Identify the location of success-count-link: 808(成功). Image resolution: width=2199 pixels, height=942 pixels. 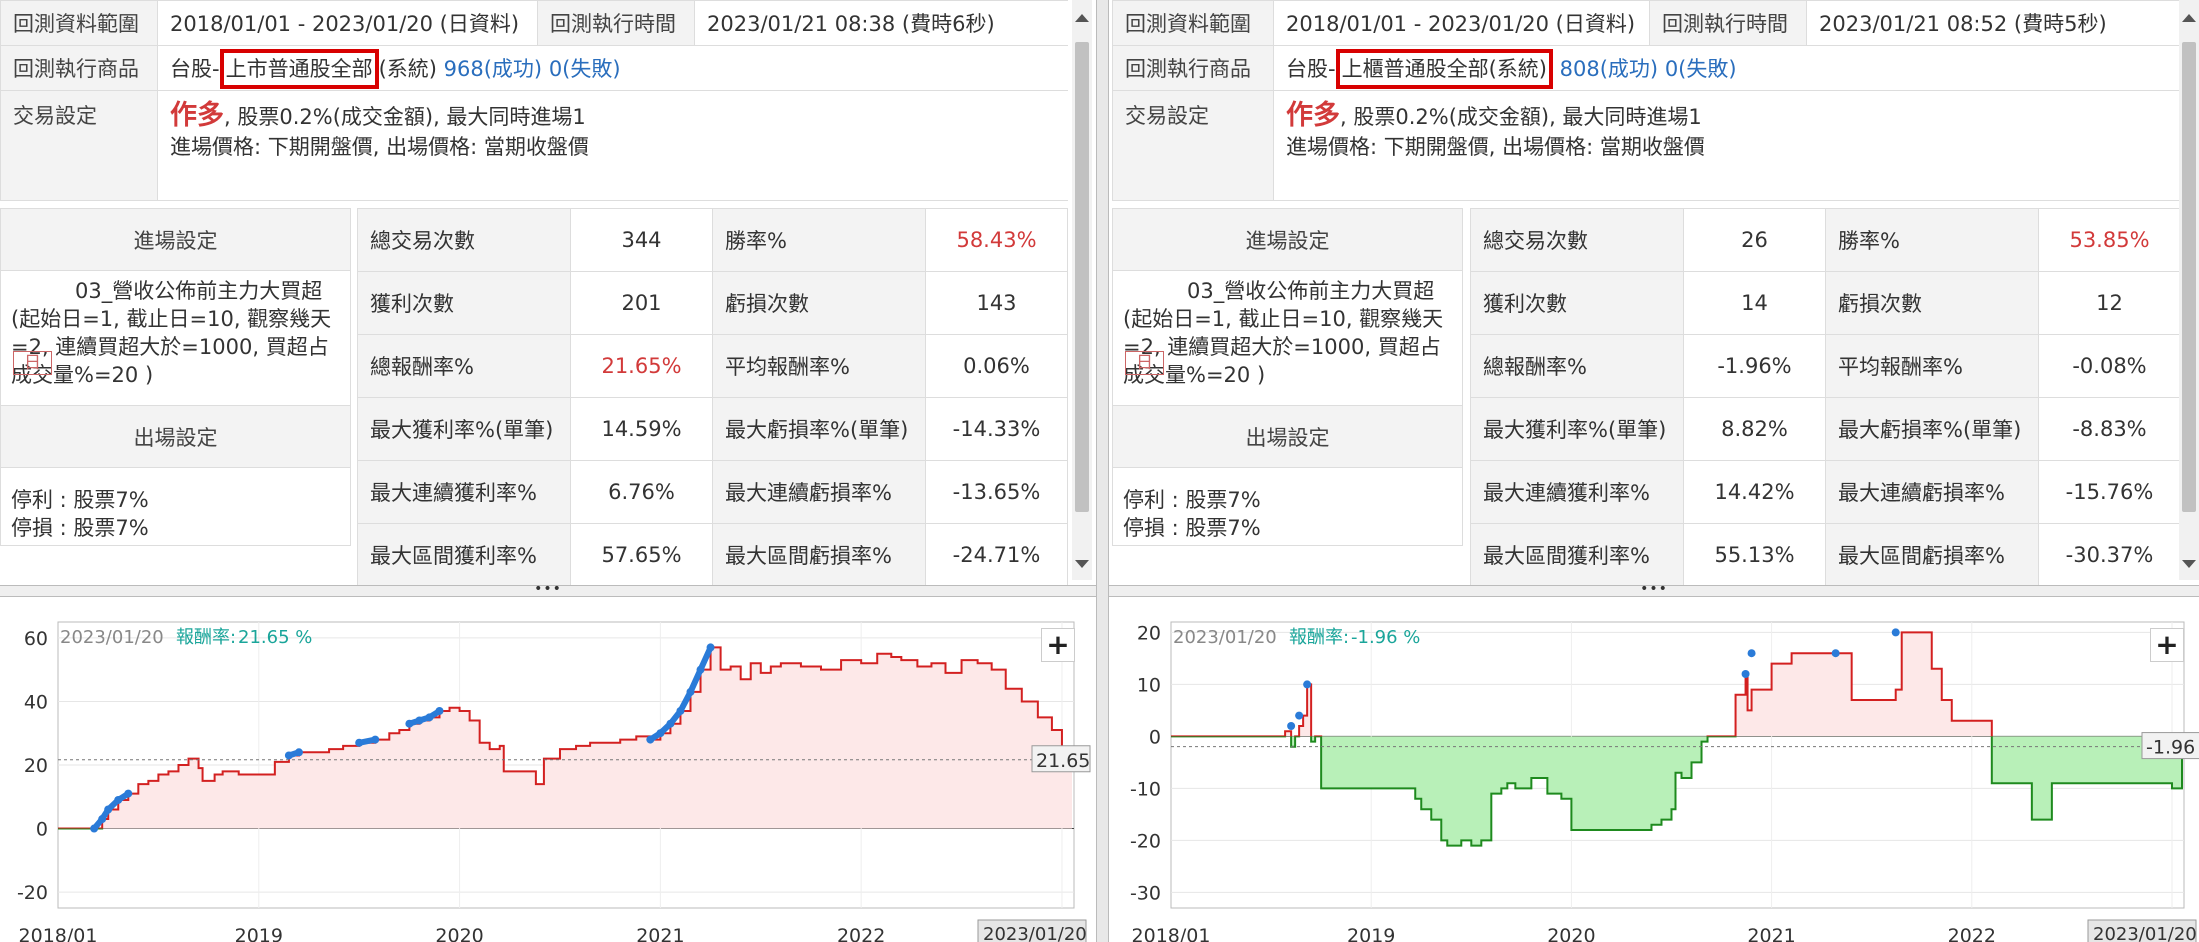
(1609, 69).